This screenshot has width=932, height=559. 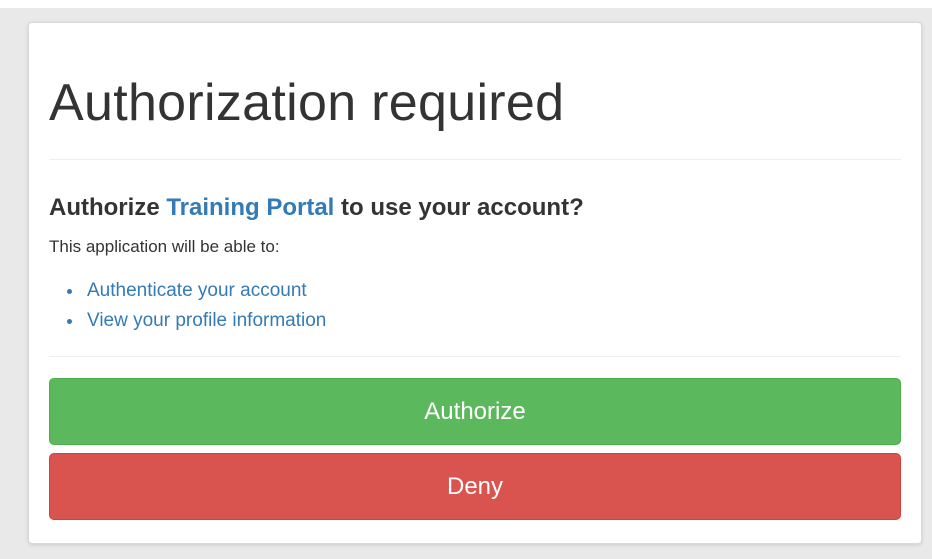 I want to click on permission-item: Authenticate your account, so click(x=484, y=291).